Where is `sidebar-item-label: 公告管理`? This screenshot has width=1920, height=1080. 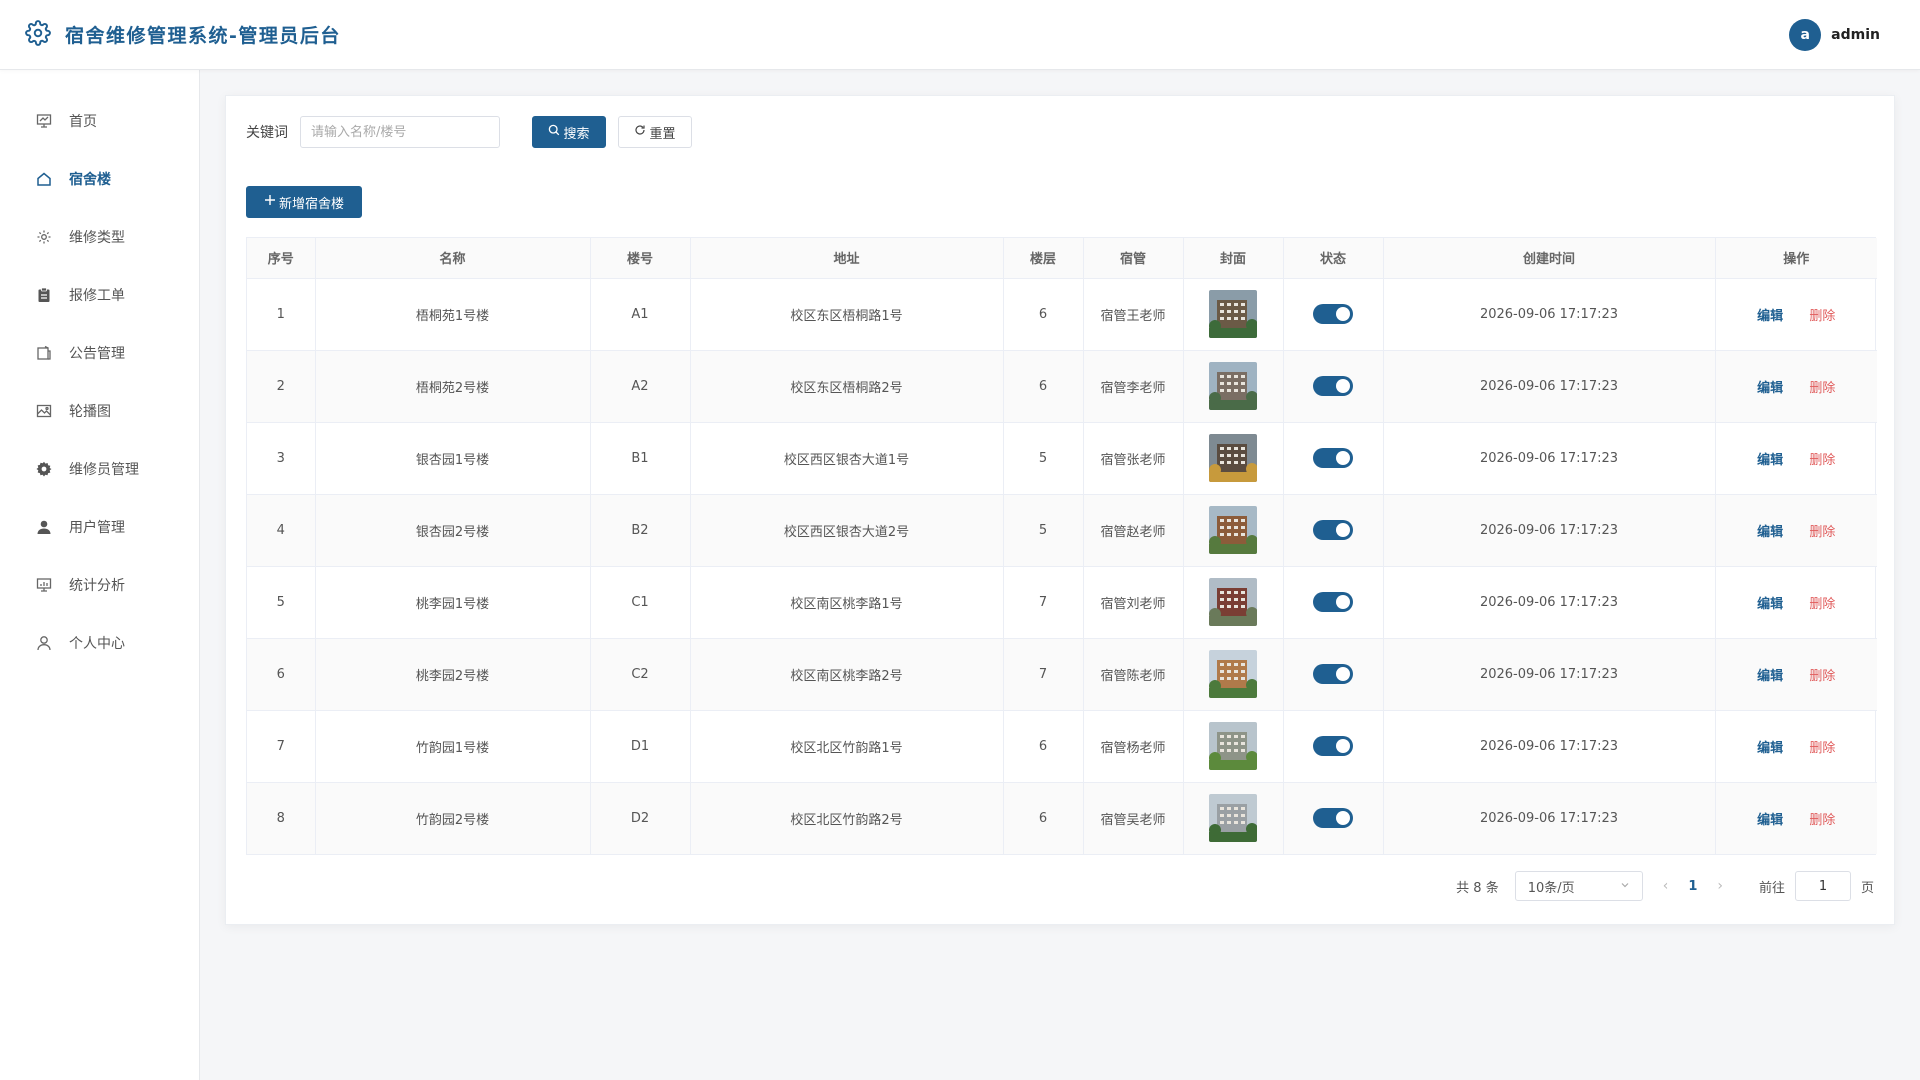
sidebar-item-label: 公告管理 is located at coordinates (97, 354).